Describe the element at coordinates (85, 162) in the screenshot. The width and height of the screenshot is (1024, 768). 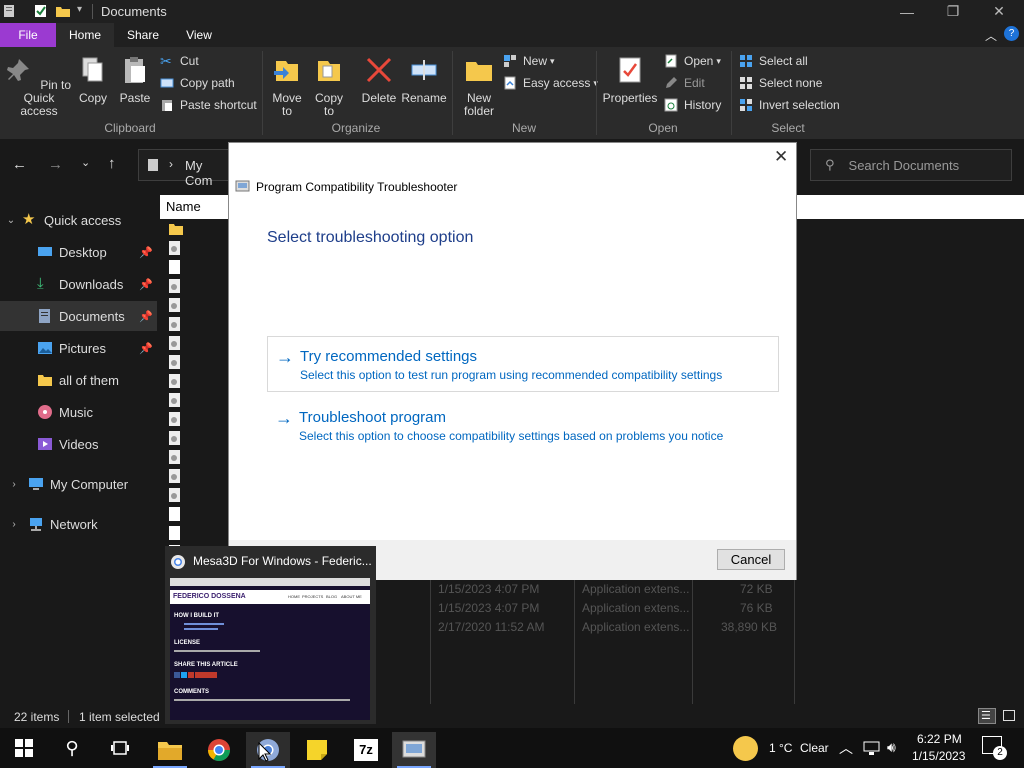
I see `recent-locations-chevron-icon: ⌄` at that location.